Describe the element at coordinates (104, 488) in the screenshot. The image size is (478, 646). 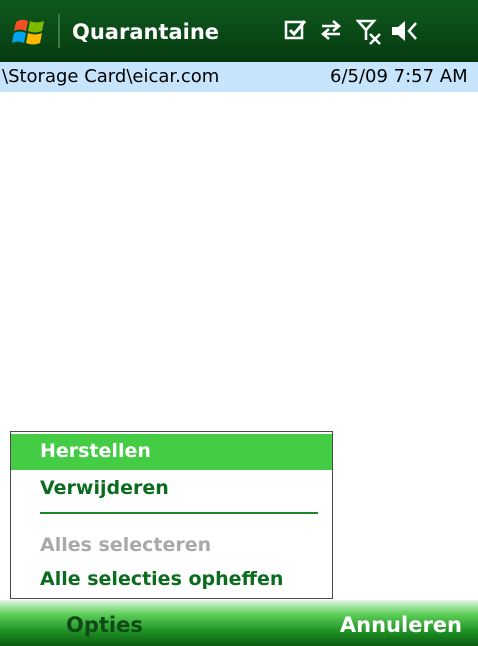
I see `menu-item-label: Verwijderen` at that location.